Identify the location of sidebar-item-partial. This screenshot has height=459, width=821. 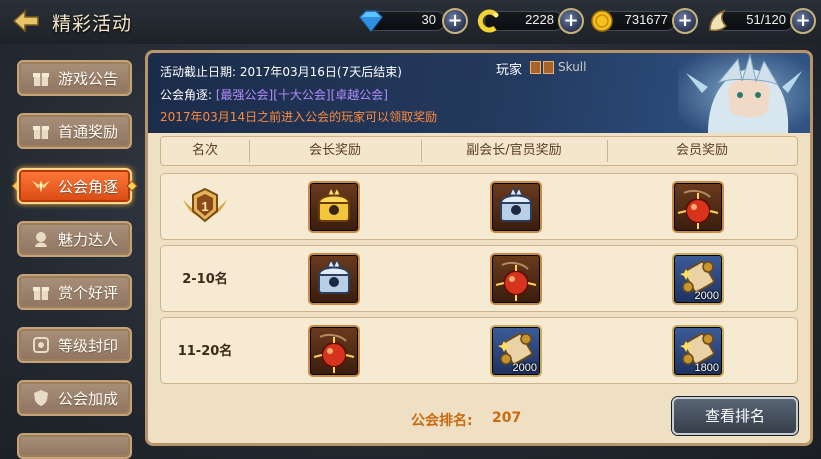
(74, 446).